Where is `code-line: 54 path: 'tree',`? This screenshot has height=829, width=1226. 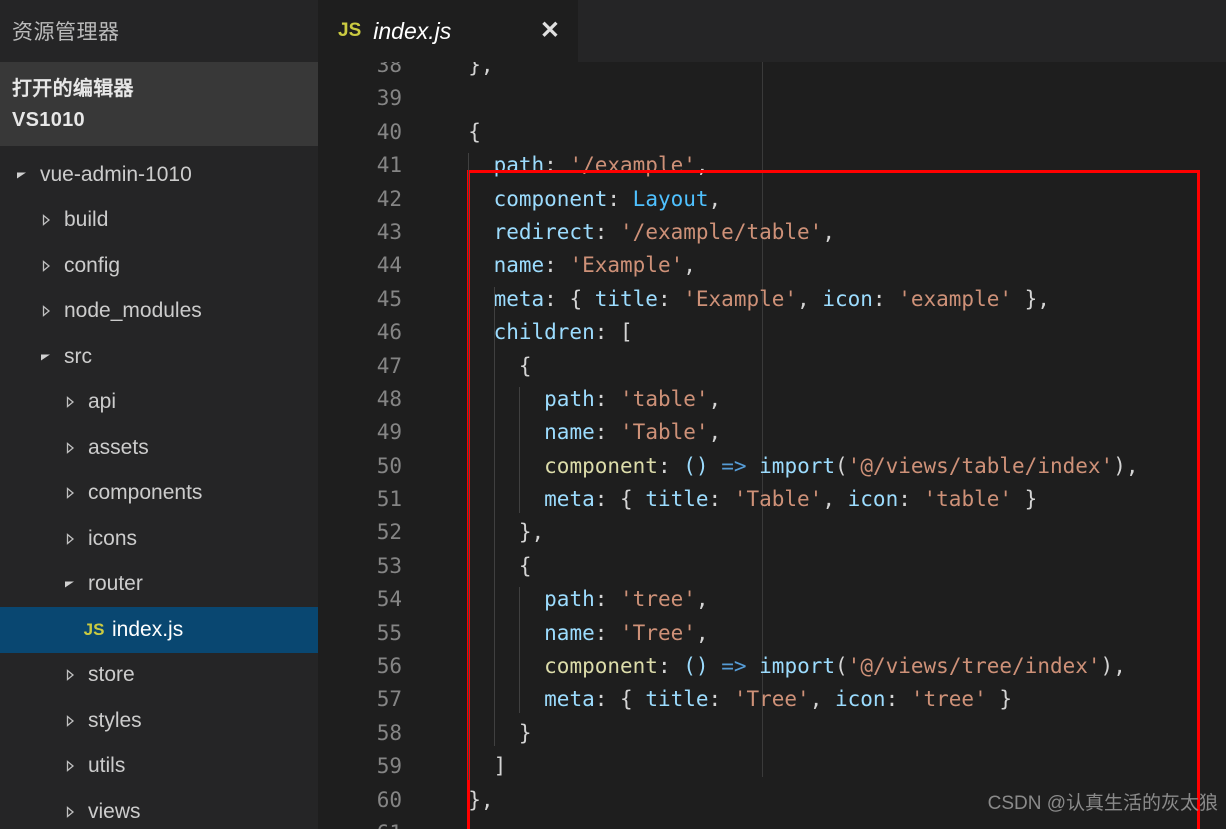 code-line: 54 path: 'tree', is located at coordinates (772, 599).